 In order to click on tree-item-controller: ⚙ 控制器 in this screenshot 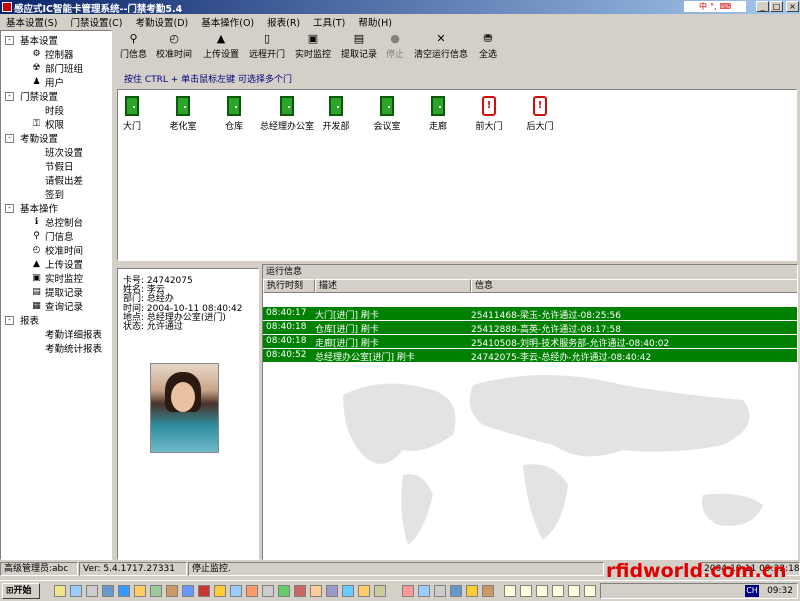, I will do `click(52, 54)`.